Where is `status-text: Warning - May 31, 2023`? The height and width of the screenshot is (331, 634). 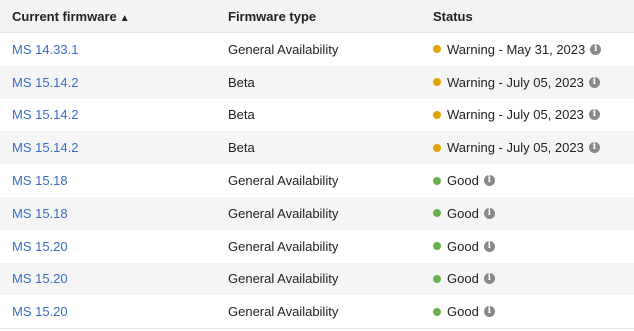 status-text: Warning - May 31, 2023 is located at coordinates (516, 49).